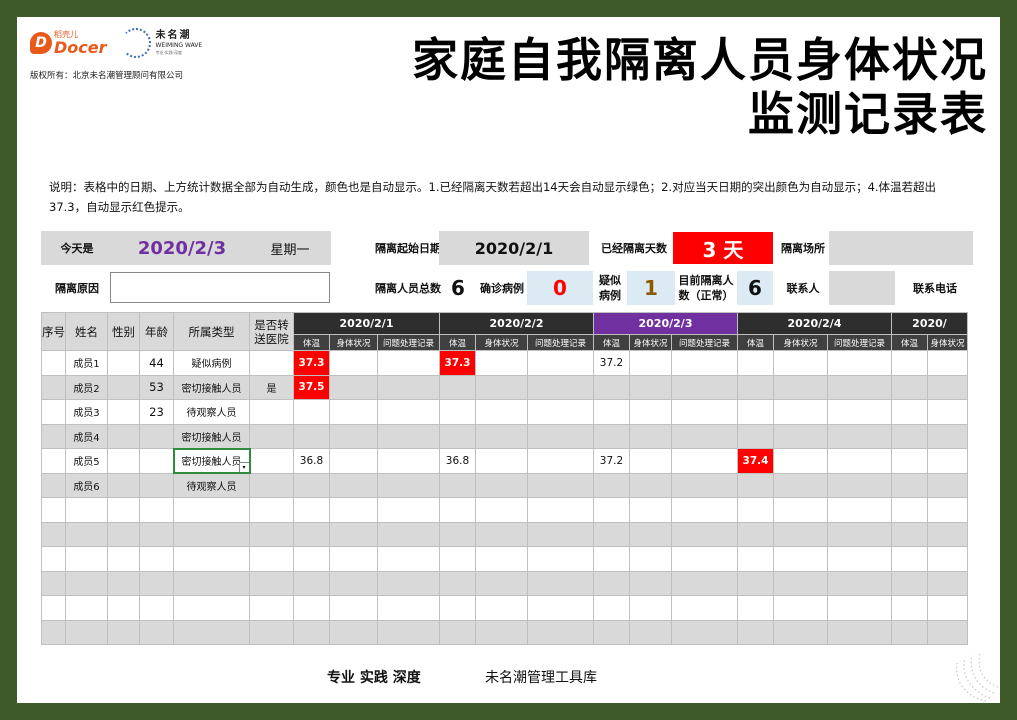 Image resolution: width=1017 pixels, height=720 pixels. Describe the element at coordinates (86, 583) in the screenshot. I see `cell-name` at that location.